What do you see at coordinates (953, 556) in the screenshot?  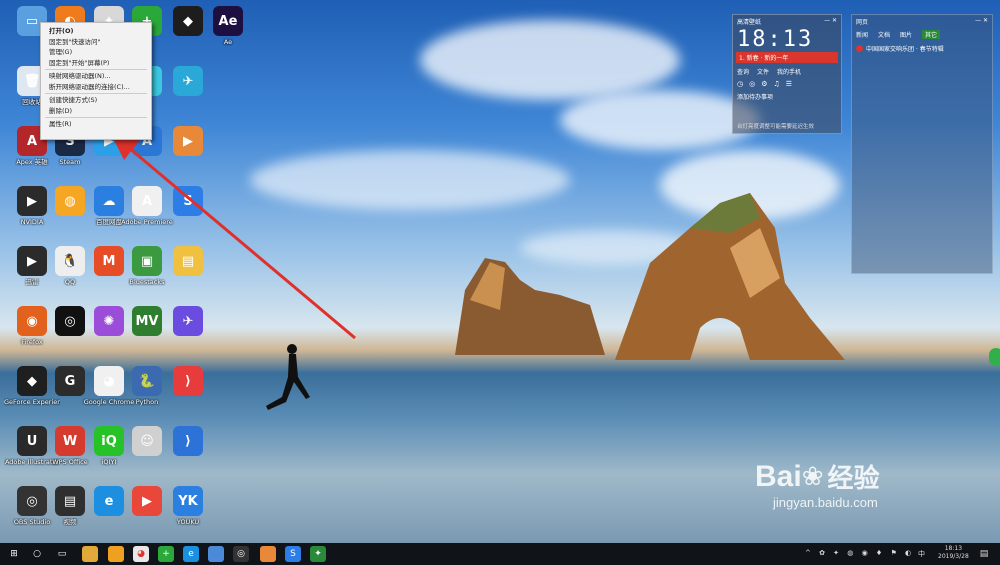 I see `clock-date: 2019/3/28` at bounding box center [953, 556].